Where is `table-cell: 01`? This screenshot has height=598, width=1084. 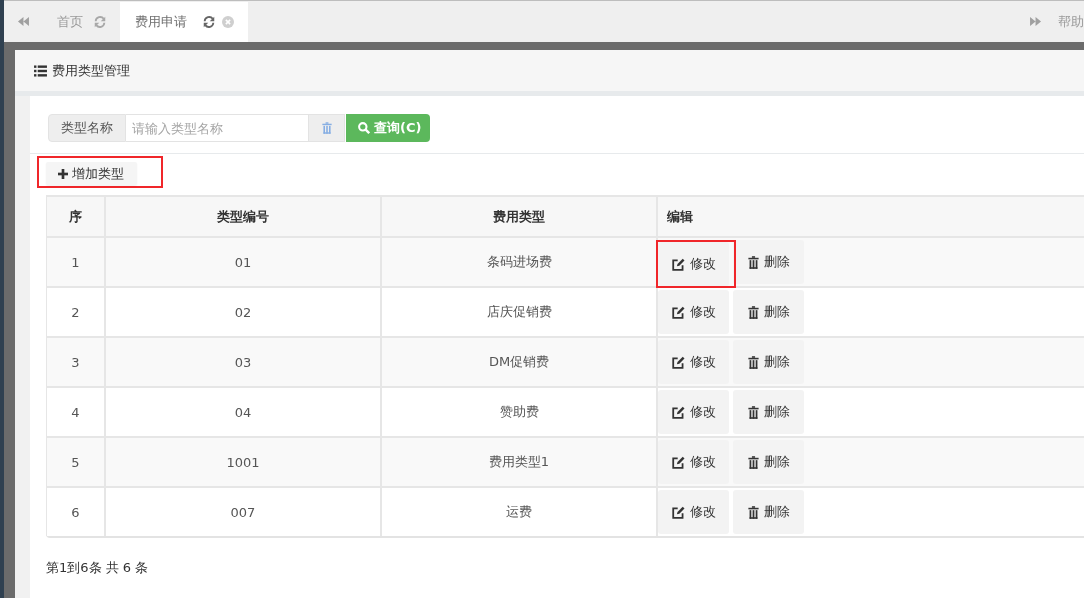 table-cell: 01 is located at coordinates (244, 261).